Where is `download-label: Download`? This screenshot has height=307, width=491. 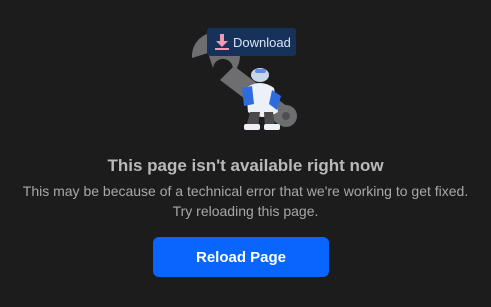 download-label: Download is located at coordinates (262, 42).